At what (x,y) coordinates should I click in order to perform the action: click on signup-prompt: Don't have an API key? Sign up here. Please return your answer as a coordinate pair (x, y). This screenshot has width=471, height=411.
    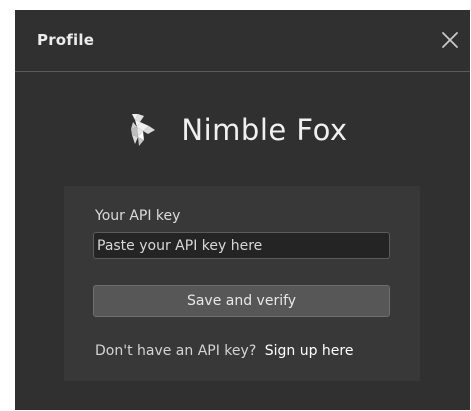
    Looking at the image, I should click on (224, 351).